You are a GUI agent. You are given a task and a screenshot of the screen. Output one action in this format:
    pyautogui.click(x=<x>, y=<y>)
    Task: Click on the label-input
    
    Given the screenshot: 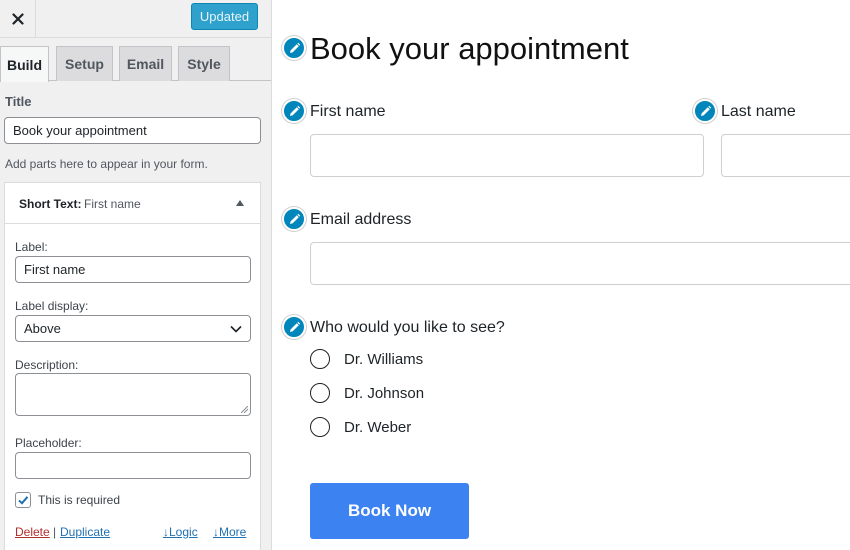 What is the action you would take?
    pyautogui.click(x=133, y=269)
    